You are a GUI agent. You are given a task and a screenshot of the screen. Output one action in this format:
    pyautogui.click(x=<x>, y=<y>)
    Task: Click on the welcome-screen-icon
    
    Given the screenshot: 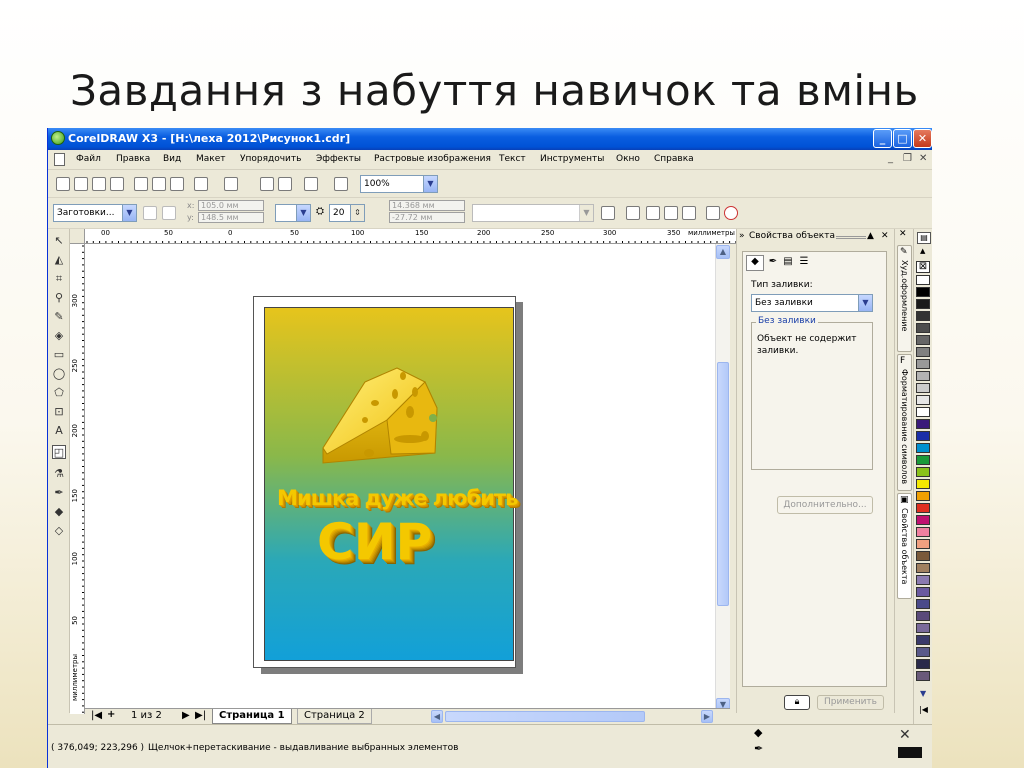 What is the action you would take?
    pyautogui.click(x=341, y=184)
    